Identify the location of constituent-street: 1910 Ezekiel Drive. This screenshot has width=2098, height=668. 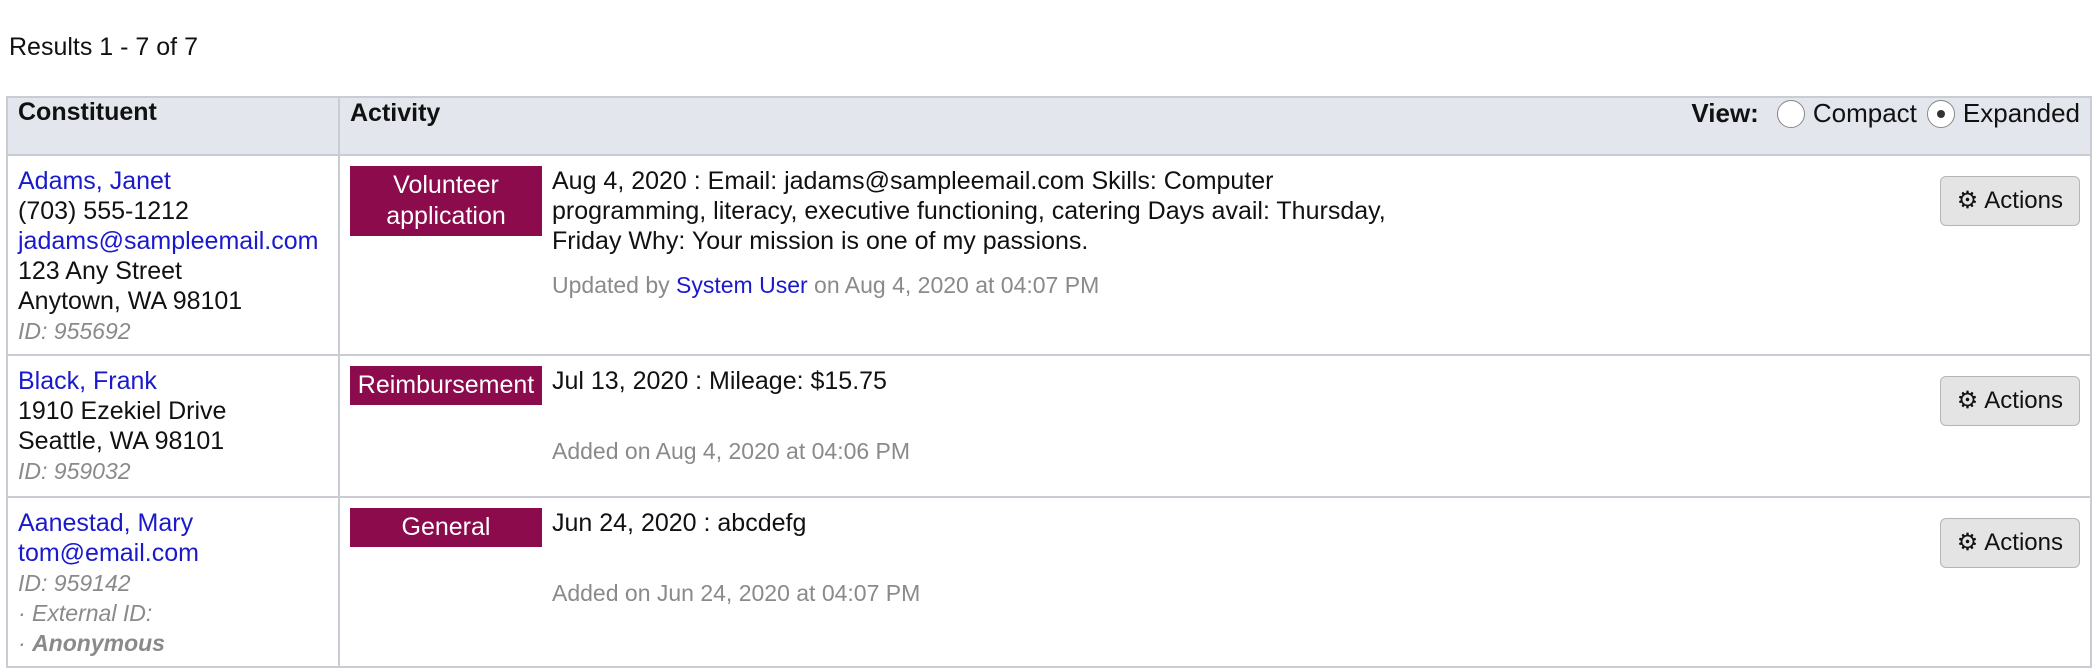
(122, 411).